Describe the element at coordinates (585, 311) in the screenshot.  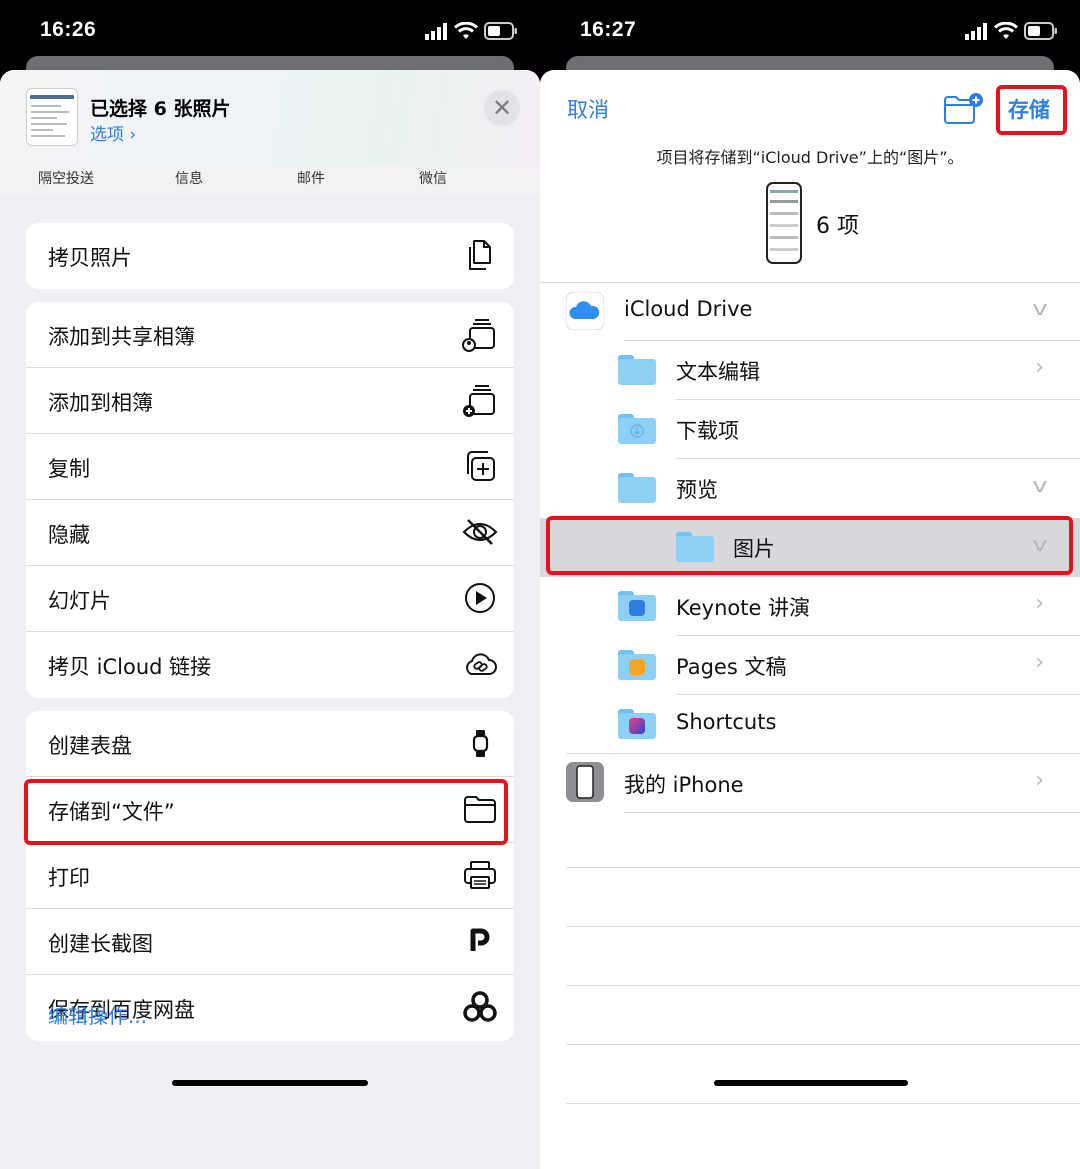
I see `icloud-icon` at that location.